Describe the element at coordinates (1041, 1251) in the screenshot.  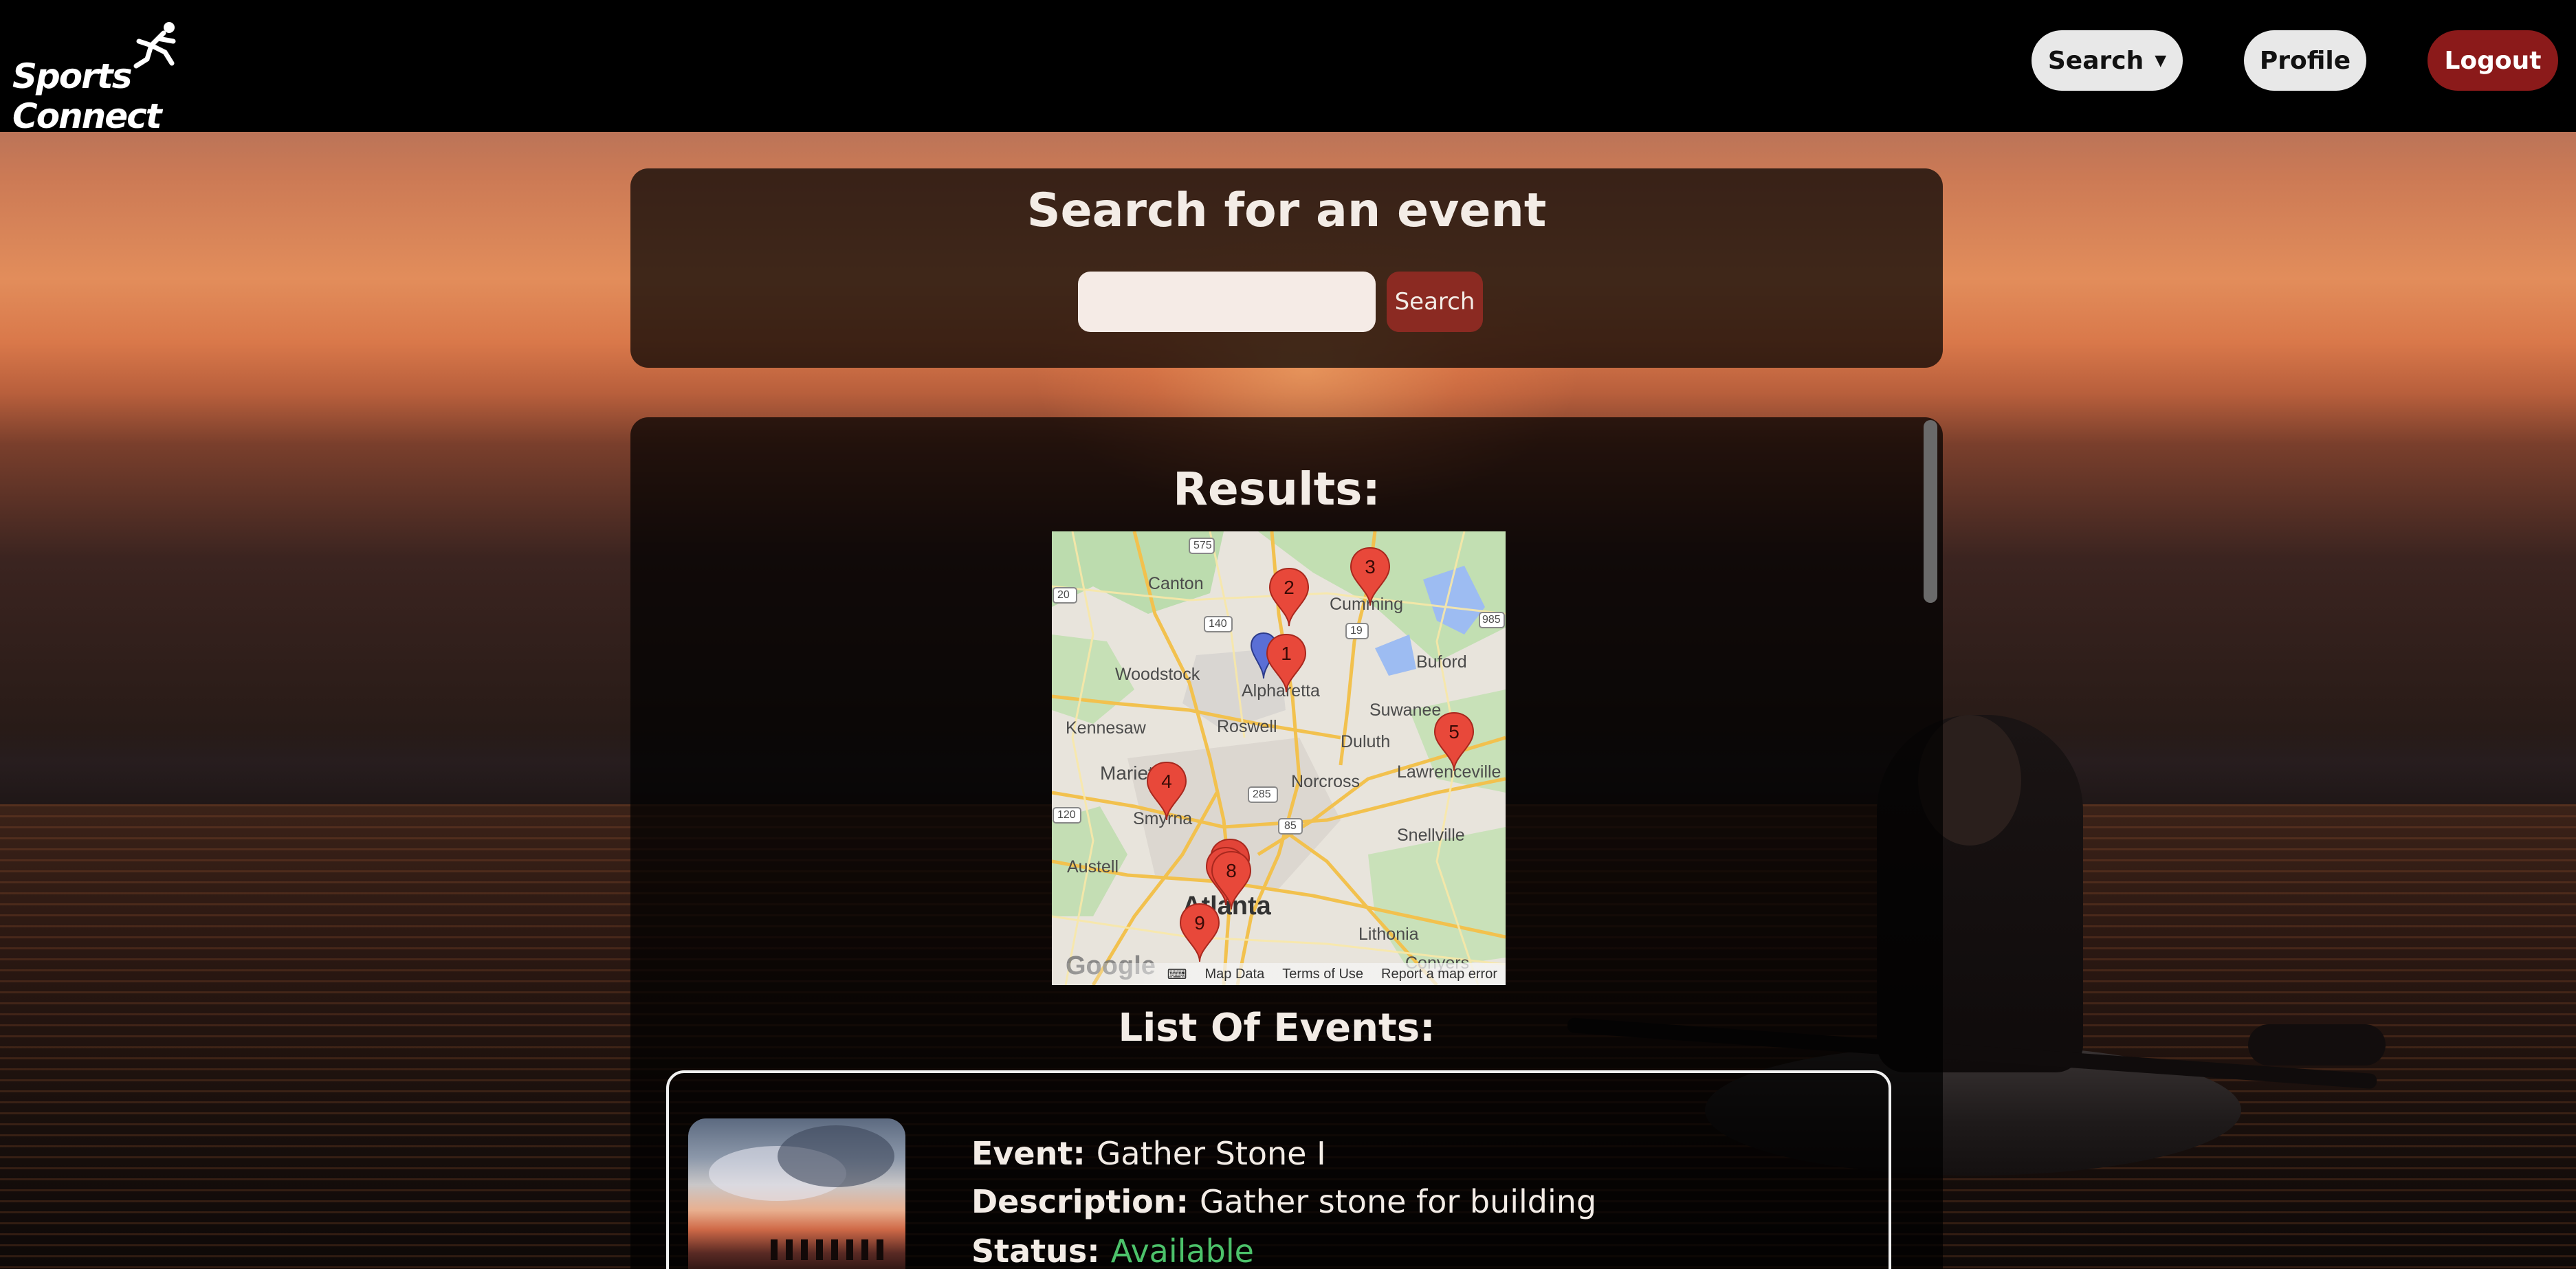
I see `status-label: Status:` at that location.